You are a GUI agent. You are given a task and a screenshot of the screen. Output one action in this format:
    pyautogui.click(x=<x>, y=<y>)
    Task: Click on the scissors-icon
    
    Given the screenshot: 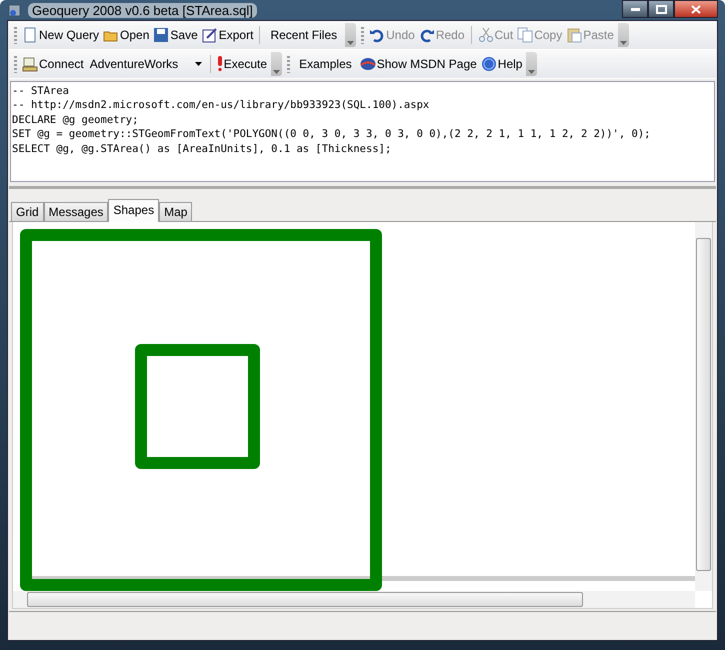 What is the action you would take?
    pyautogui.click(x=486, y=35)
    